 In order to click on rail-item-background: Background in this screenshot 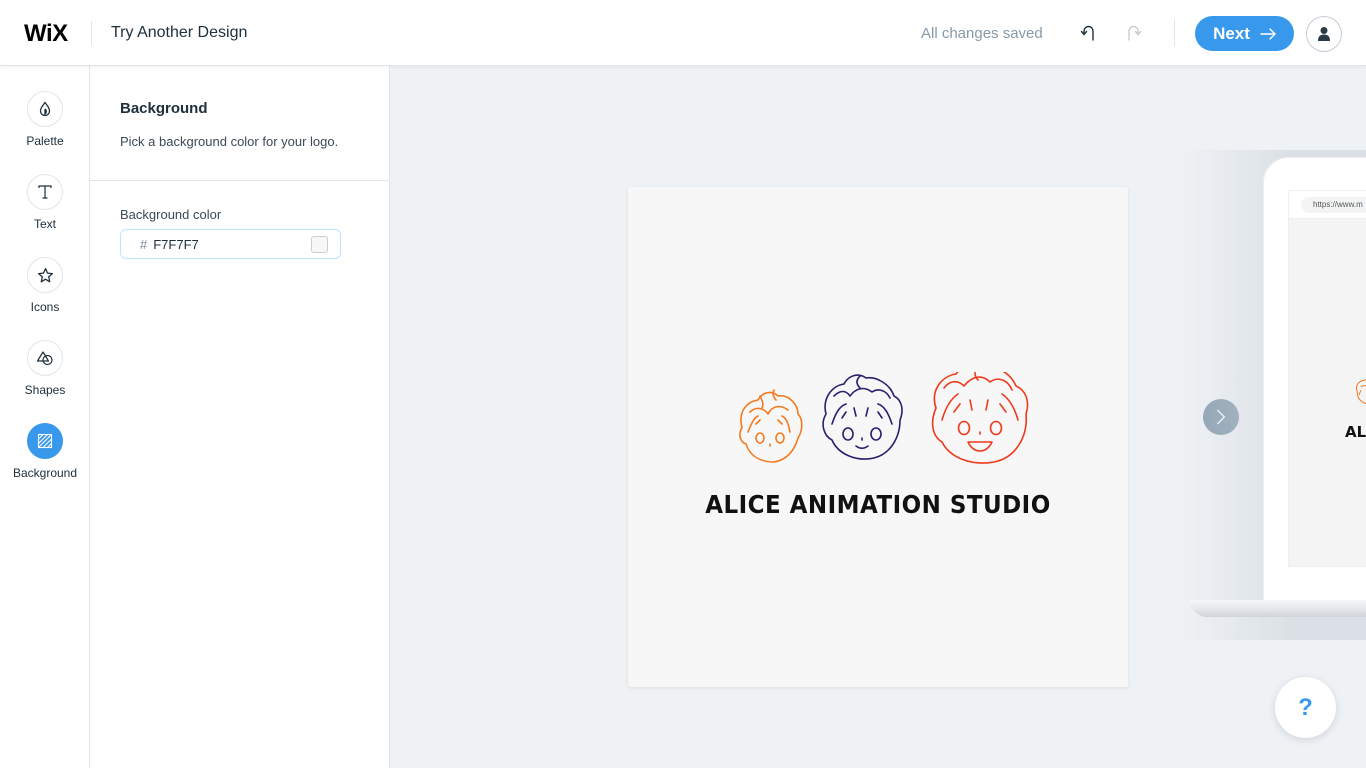, I will do `click(45, 458)`.